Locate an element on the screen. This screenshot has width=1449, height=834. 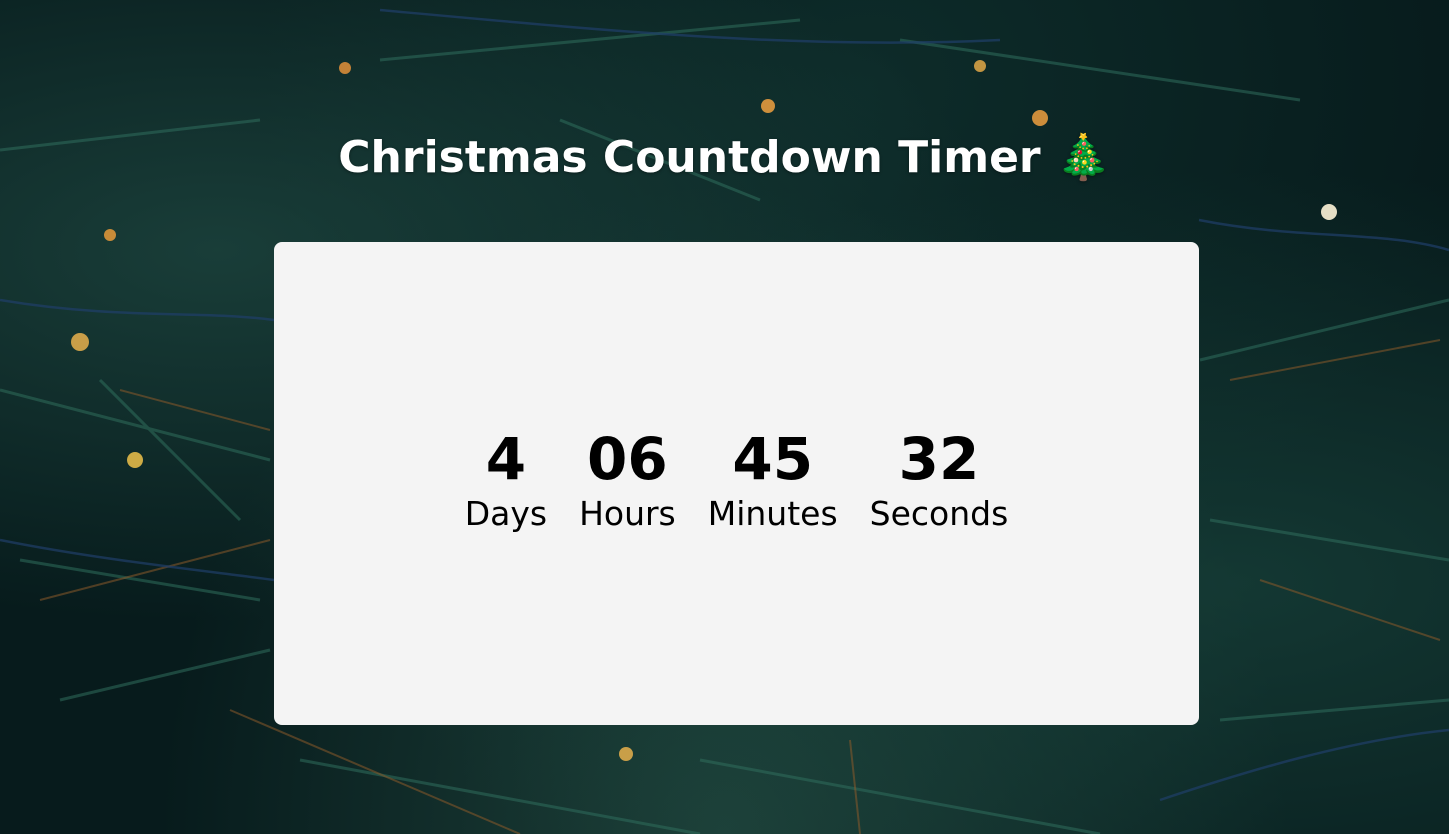
page-title: Christmas Countdown Timer 🎄 is located at coordinates (724, 158).